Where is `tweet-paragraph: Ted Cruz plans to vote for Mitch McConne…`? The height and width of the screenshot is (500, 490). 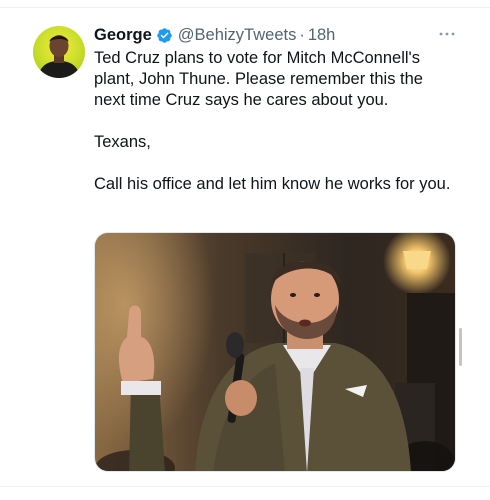
tweet-paragraph: Ted Cruz plans to vote for Mitch McConne… is located at coordinates (258, 79).